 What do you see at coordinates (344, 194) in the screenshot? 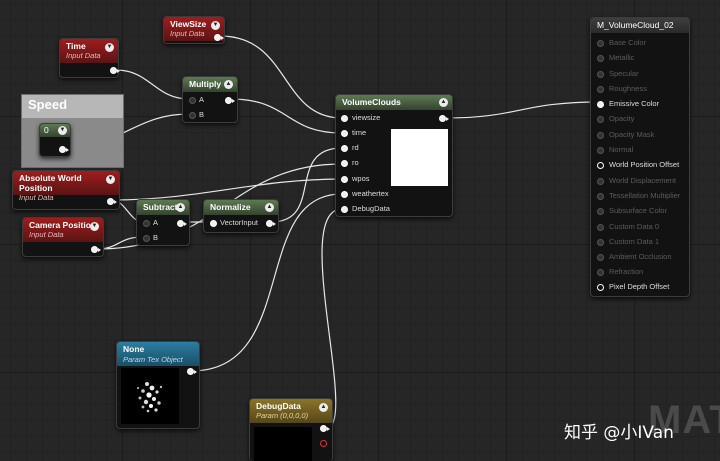
I see `input-pin-weathertex` at bounding box center [344, 194].